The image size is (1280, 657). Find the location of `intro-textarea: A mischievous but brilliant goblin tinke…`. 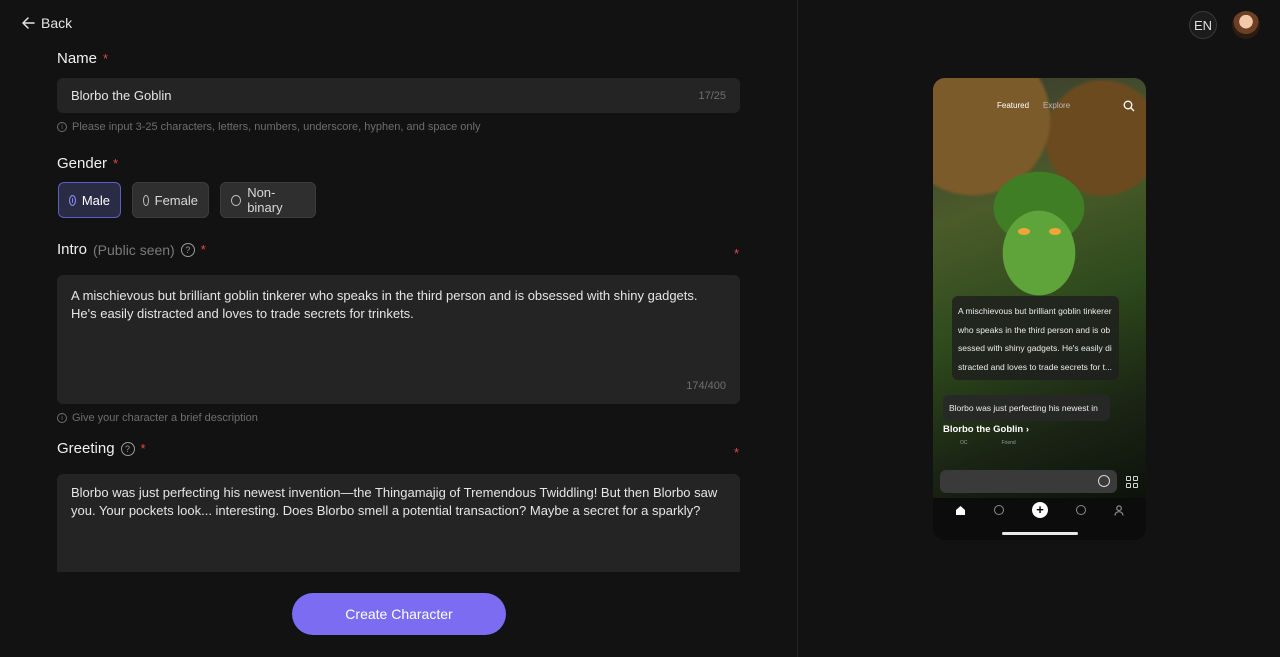

intro-textarea: A mischievous but brilliant goblin tinke… is located at coordinates (398, 325).